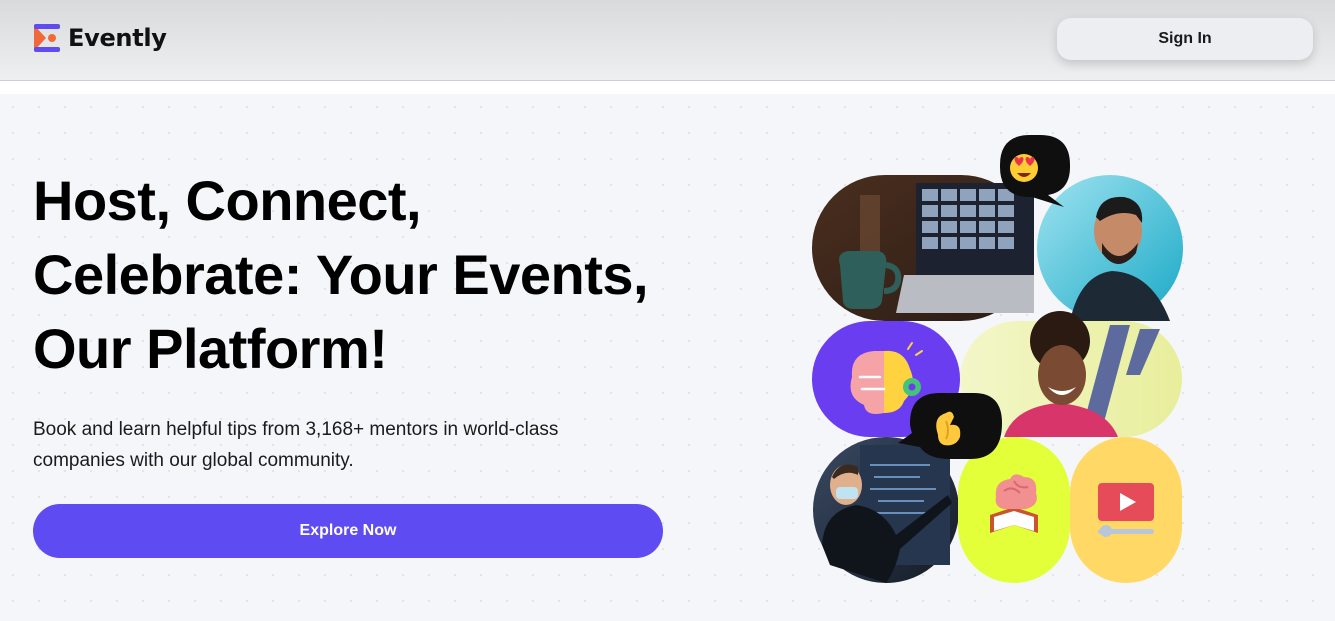 Image resolution: width=1335 pixels, height=621 pixels. What do you see at coordinates (1110, 248) in the screenshot?
I see `smiling-man-photo` at bounding box center [1110, 248].